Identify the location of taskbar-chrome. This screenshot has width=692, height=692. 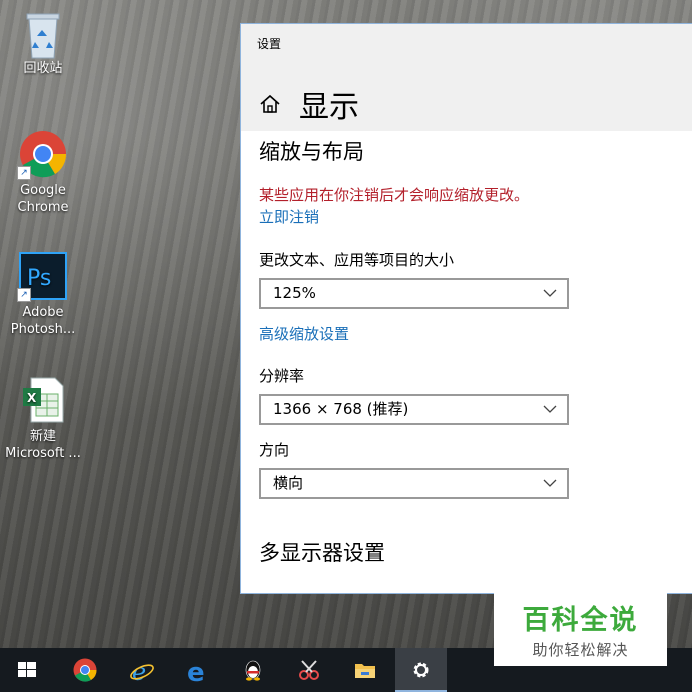
(85, 670).